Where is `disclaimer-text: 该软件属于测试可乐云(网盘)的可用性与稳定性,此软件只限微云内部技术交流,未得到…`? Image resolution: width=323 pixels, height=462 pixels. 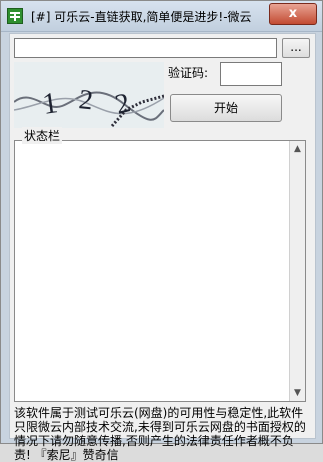 disclaimer-text: 该软件属于测试可乐云(网盘)的可用性与稳定性,此软件只限微云内部技术交流,未得到… is located at coordinates (160, 434).